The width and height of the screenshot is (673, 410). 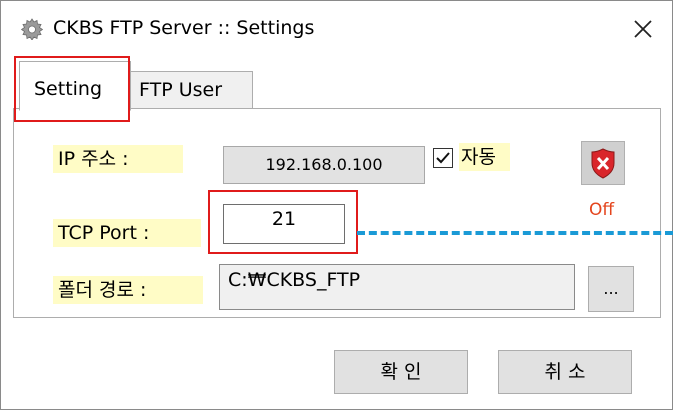 What do you see at coordinates (184, 28) in the screenshot?
I see `window-title: CKBS FTP Server :: Settings` at bounding box center [184, 28].